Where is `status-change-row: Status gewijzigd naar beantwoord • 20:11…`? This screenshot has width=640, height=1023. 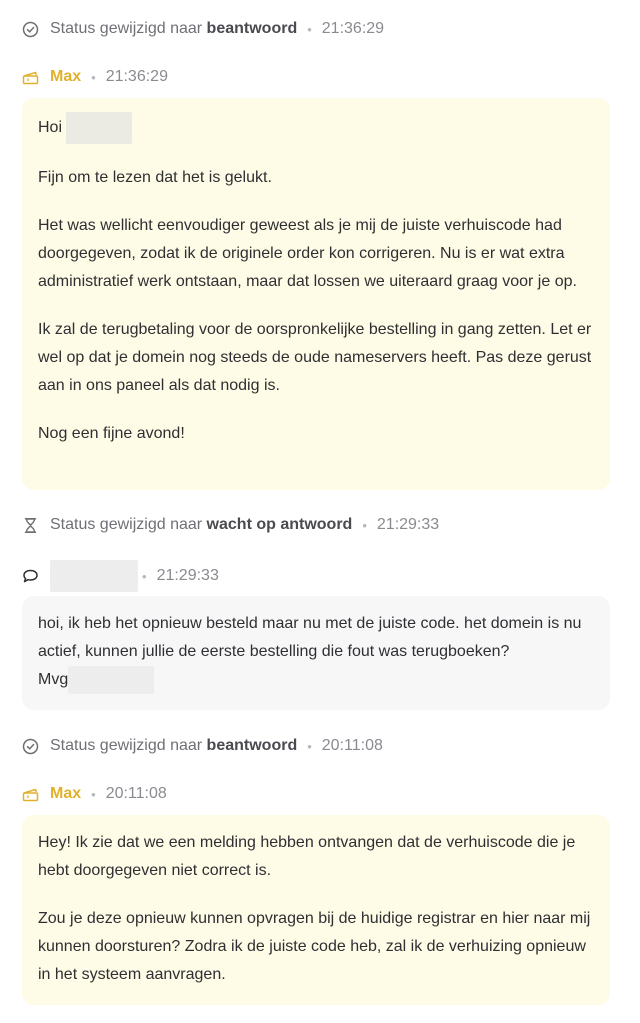 status-change-row: Status gewijzigd naar beantwoord • 20:11… is located at coordinates (202, 746).